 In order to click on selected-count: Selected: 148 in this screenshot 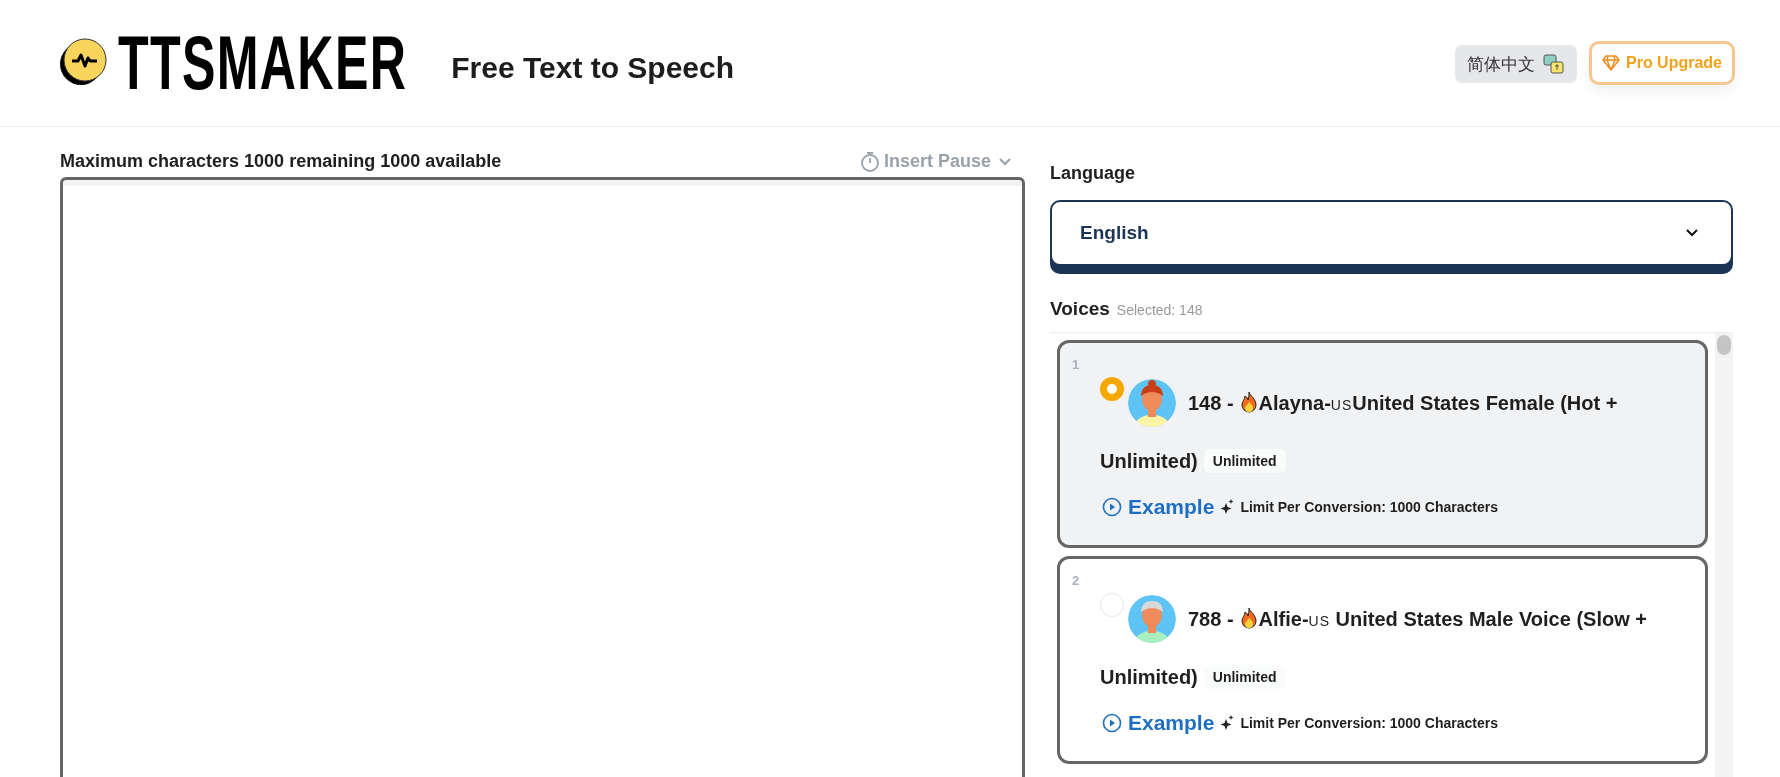, I will do `click(1159, 310)`.